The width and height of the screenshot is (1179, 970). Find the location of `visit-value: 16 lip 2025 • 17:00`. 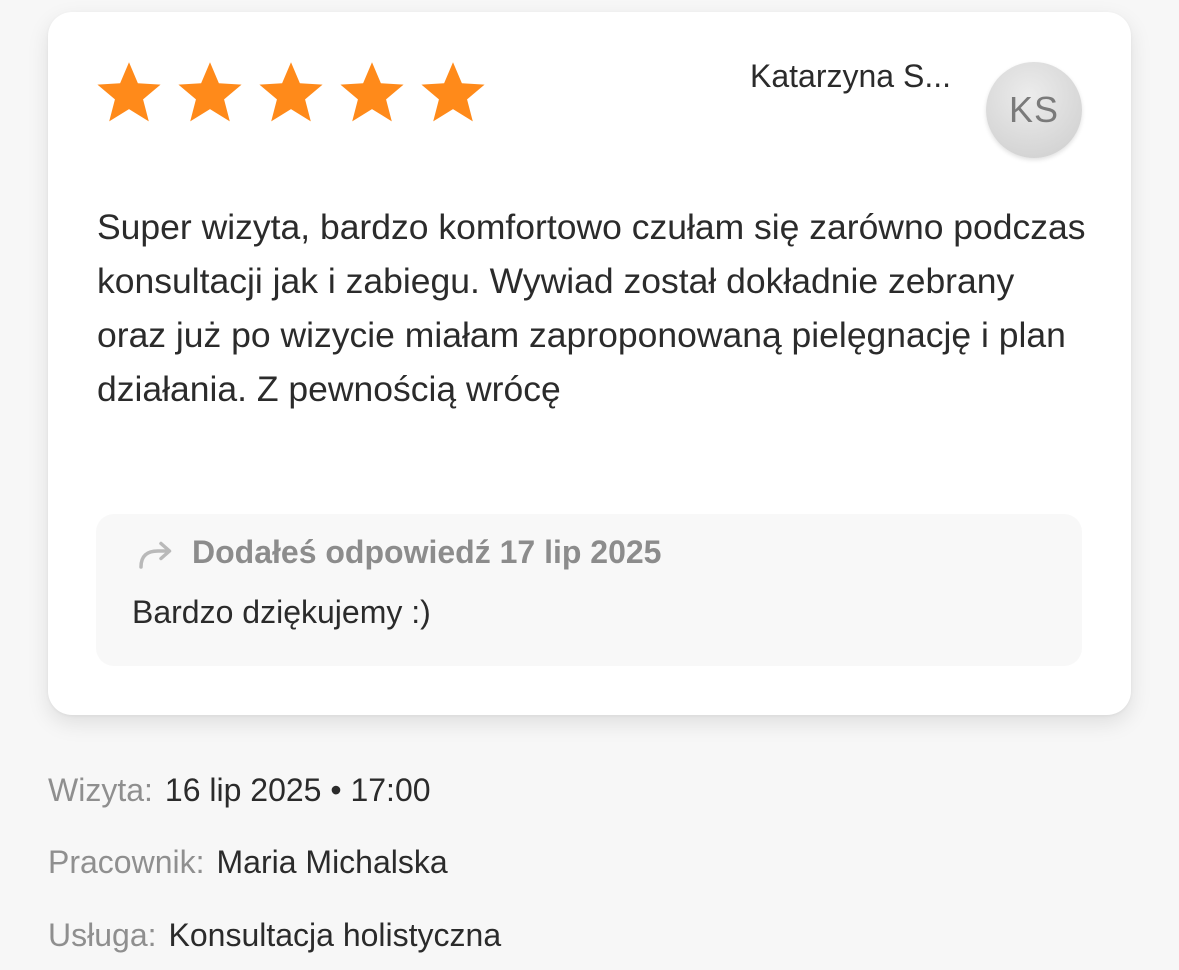

visit-value: 16 lip 2025 • 17:00 is located at coordinates (297, 790).